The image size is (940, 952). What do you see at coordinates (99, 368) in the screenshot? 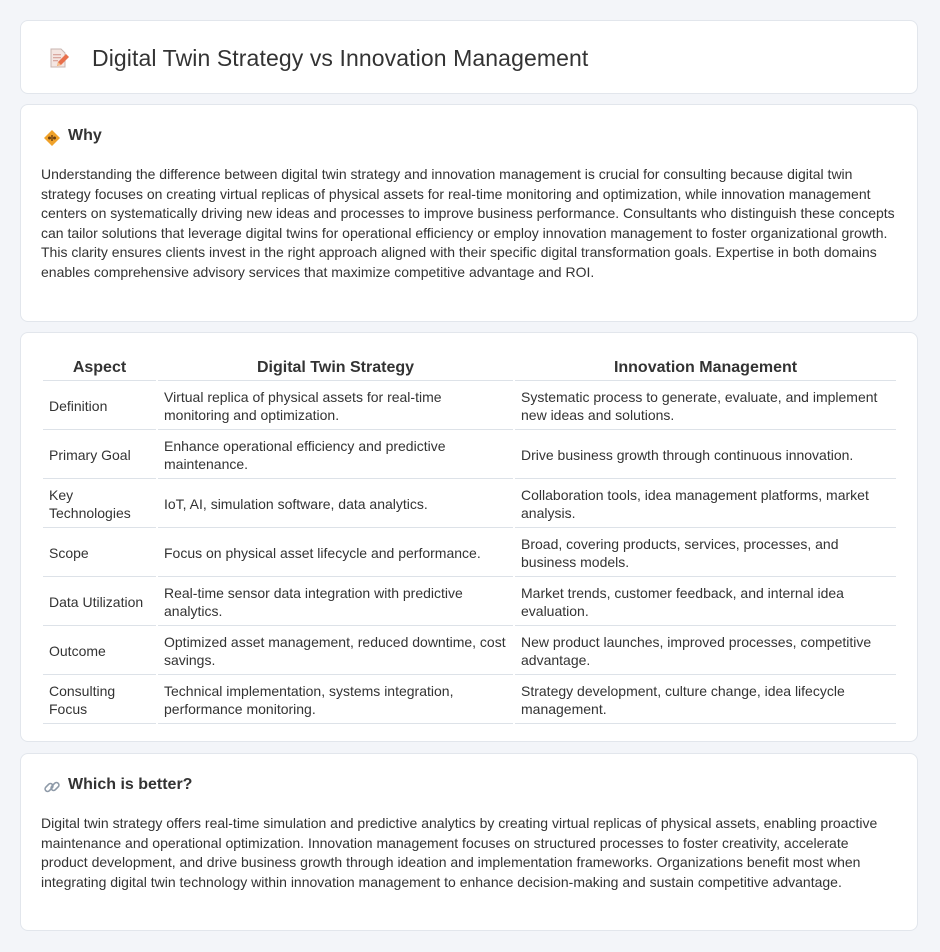
I see `header-aspect: Aspect` at bounding box center [99, 368].